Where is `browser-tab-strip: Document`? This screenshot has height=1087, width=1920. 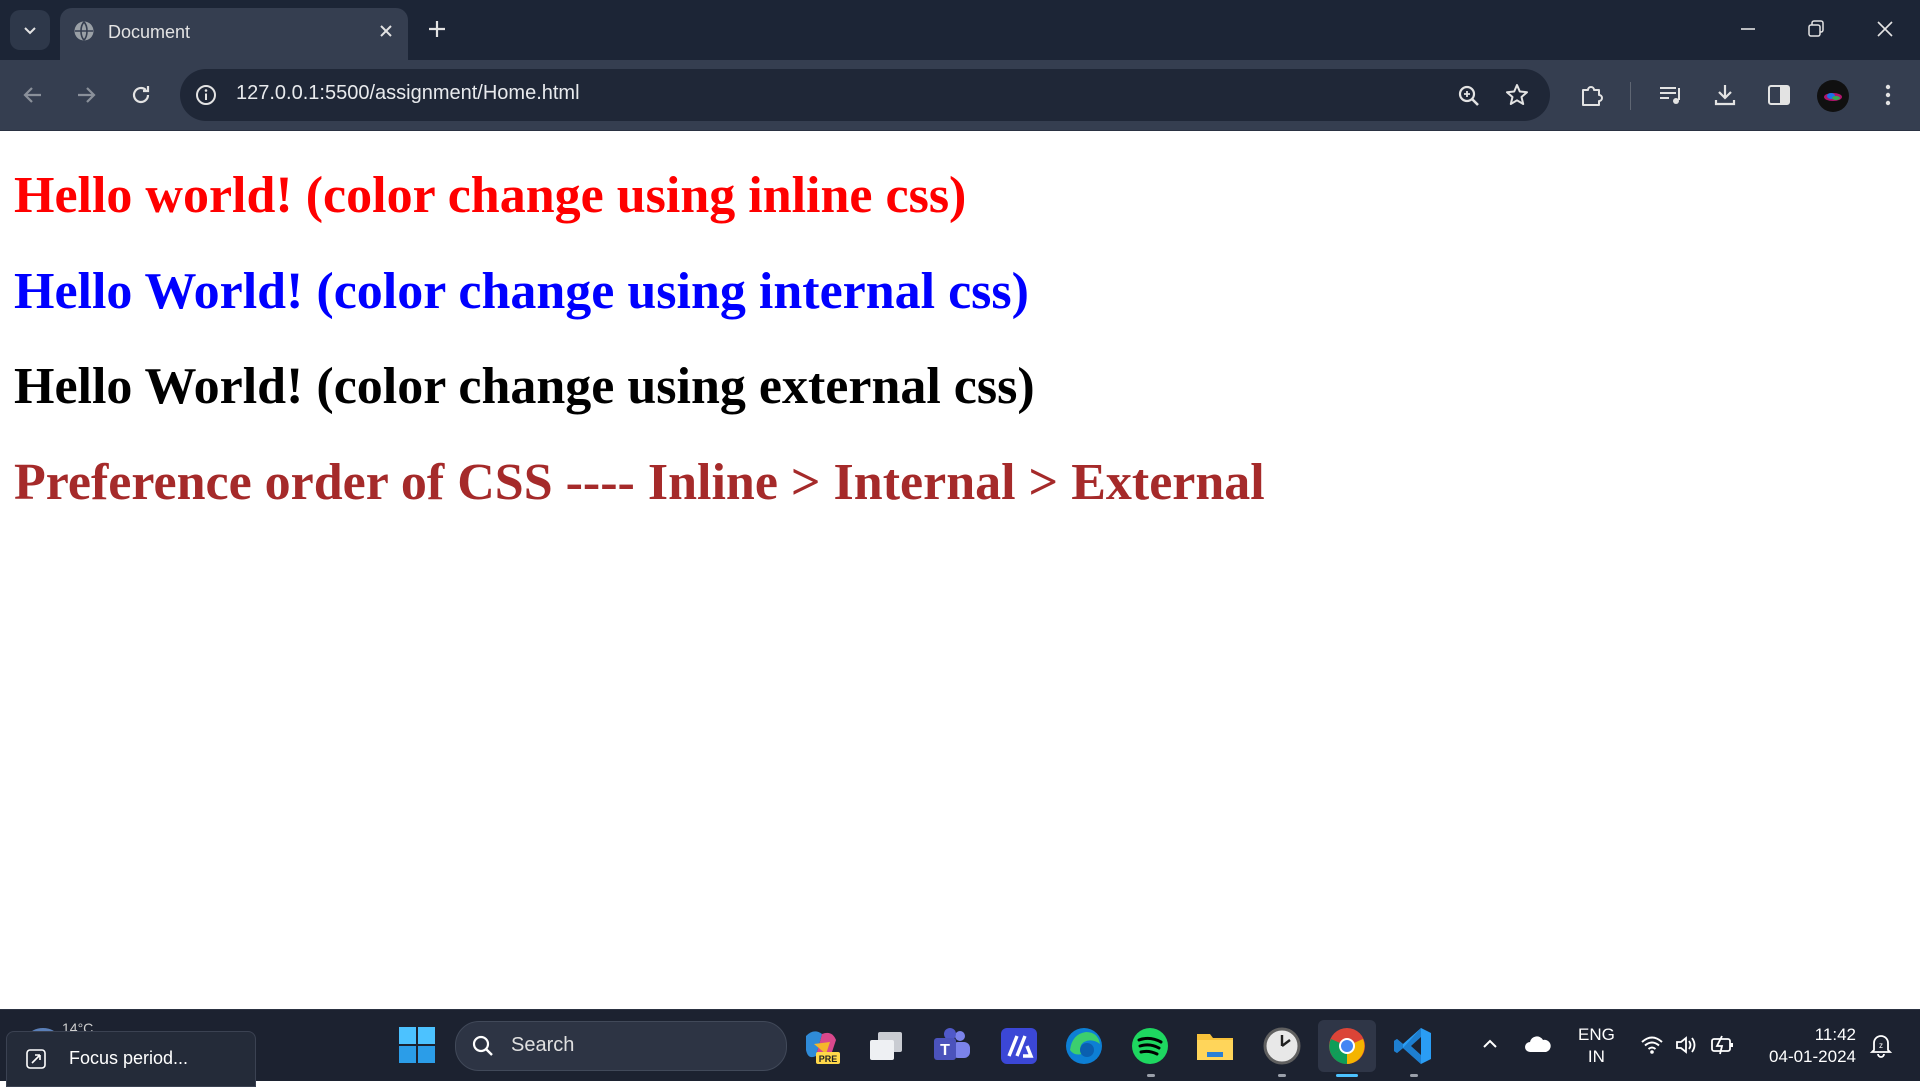
browser-tab-strip: Document is located at coordinates (960, 30).